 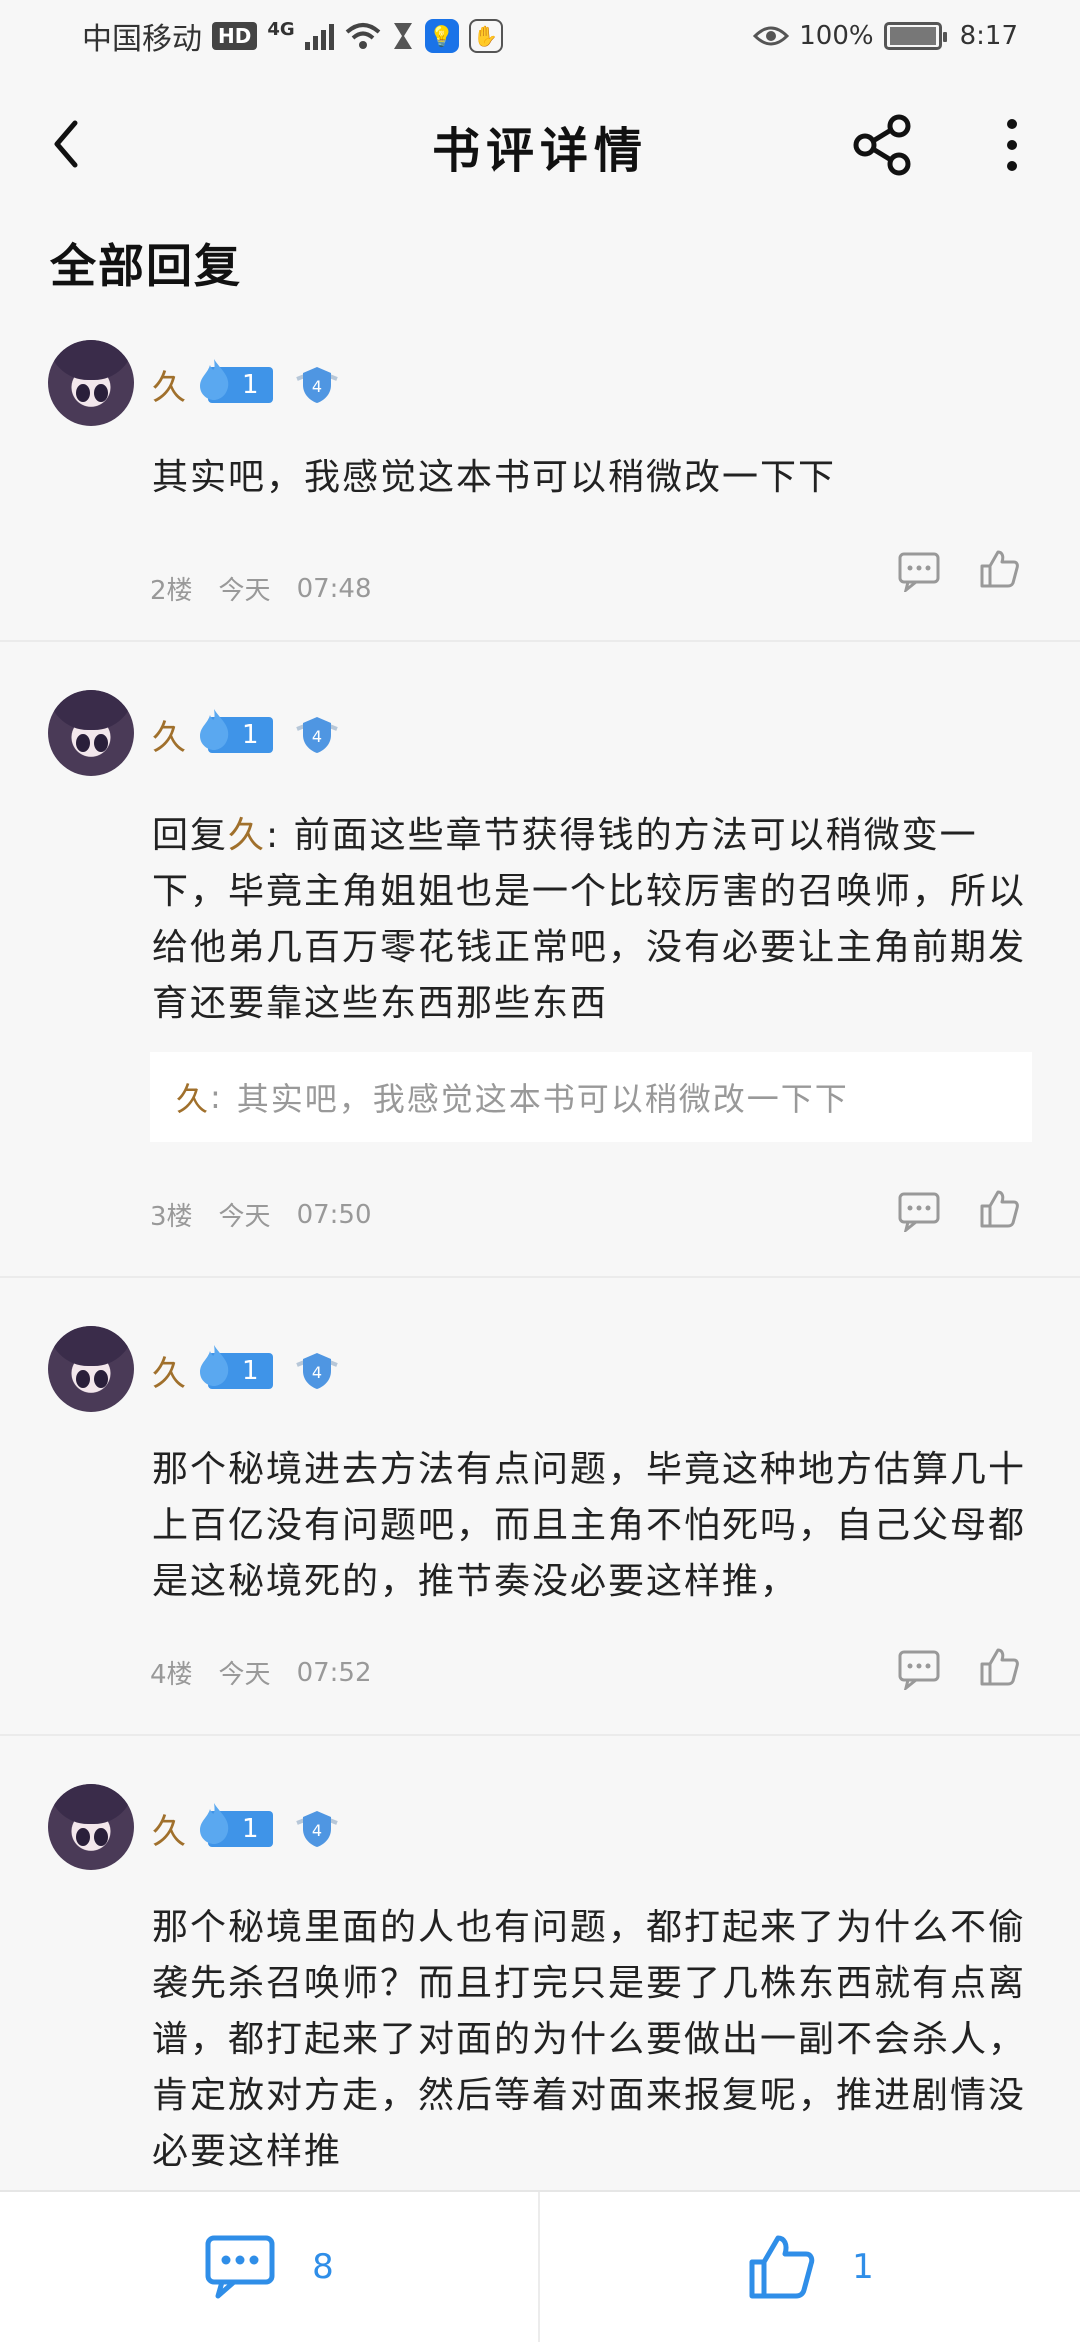 What do you see at coordinates (402, 36) in the screenshot?
I see `hourglass-icon` at bounding box center [402, 36].